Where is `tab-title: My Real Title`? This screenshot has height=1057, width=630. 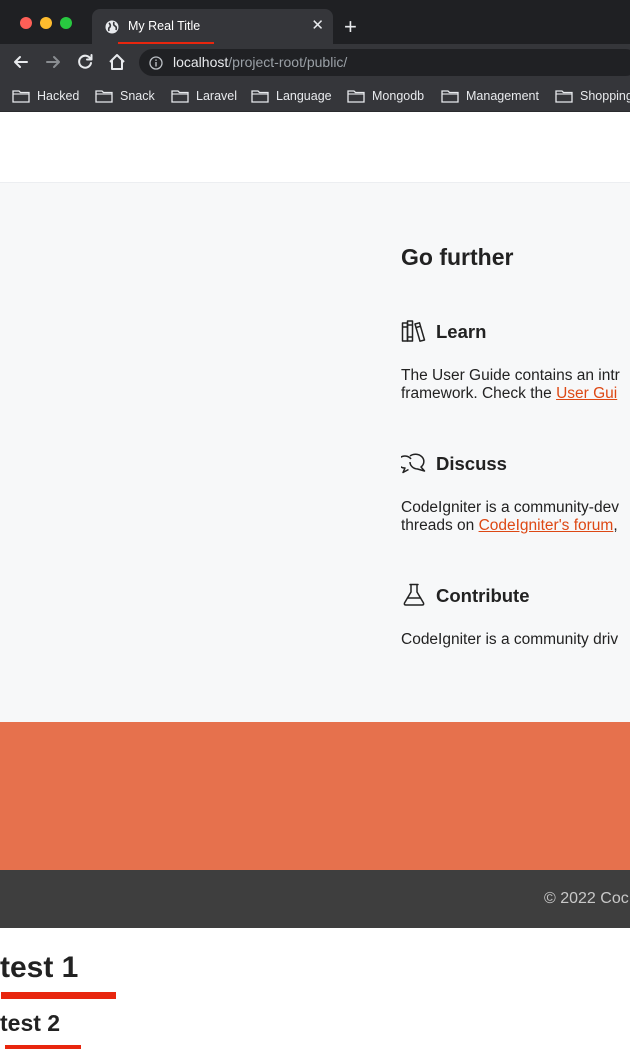 tab-title: My Real Title is located at coordinates (164, 26).